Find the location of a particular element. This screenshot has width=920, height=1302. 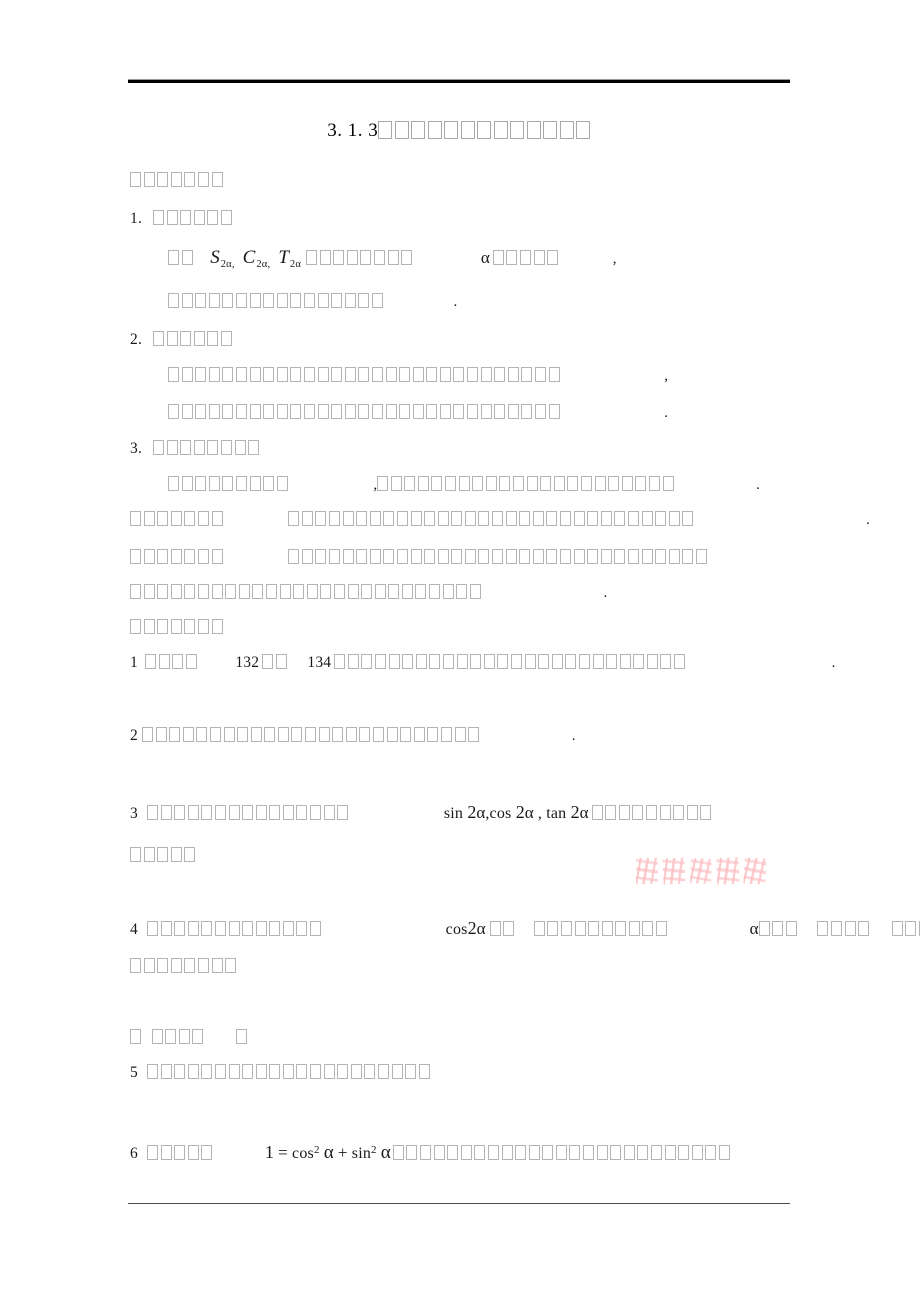

objective-2-number: 2. is located at coordinates (136, 339).